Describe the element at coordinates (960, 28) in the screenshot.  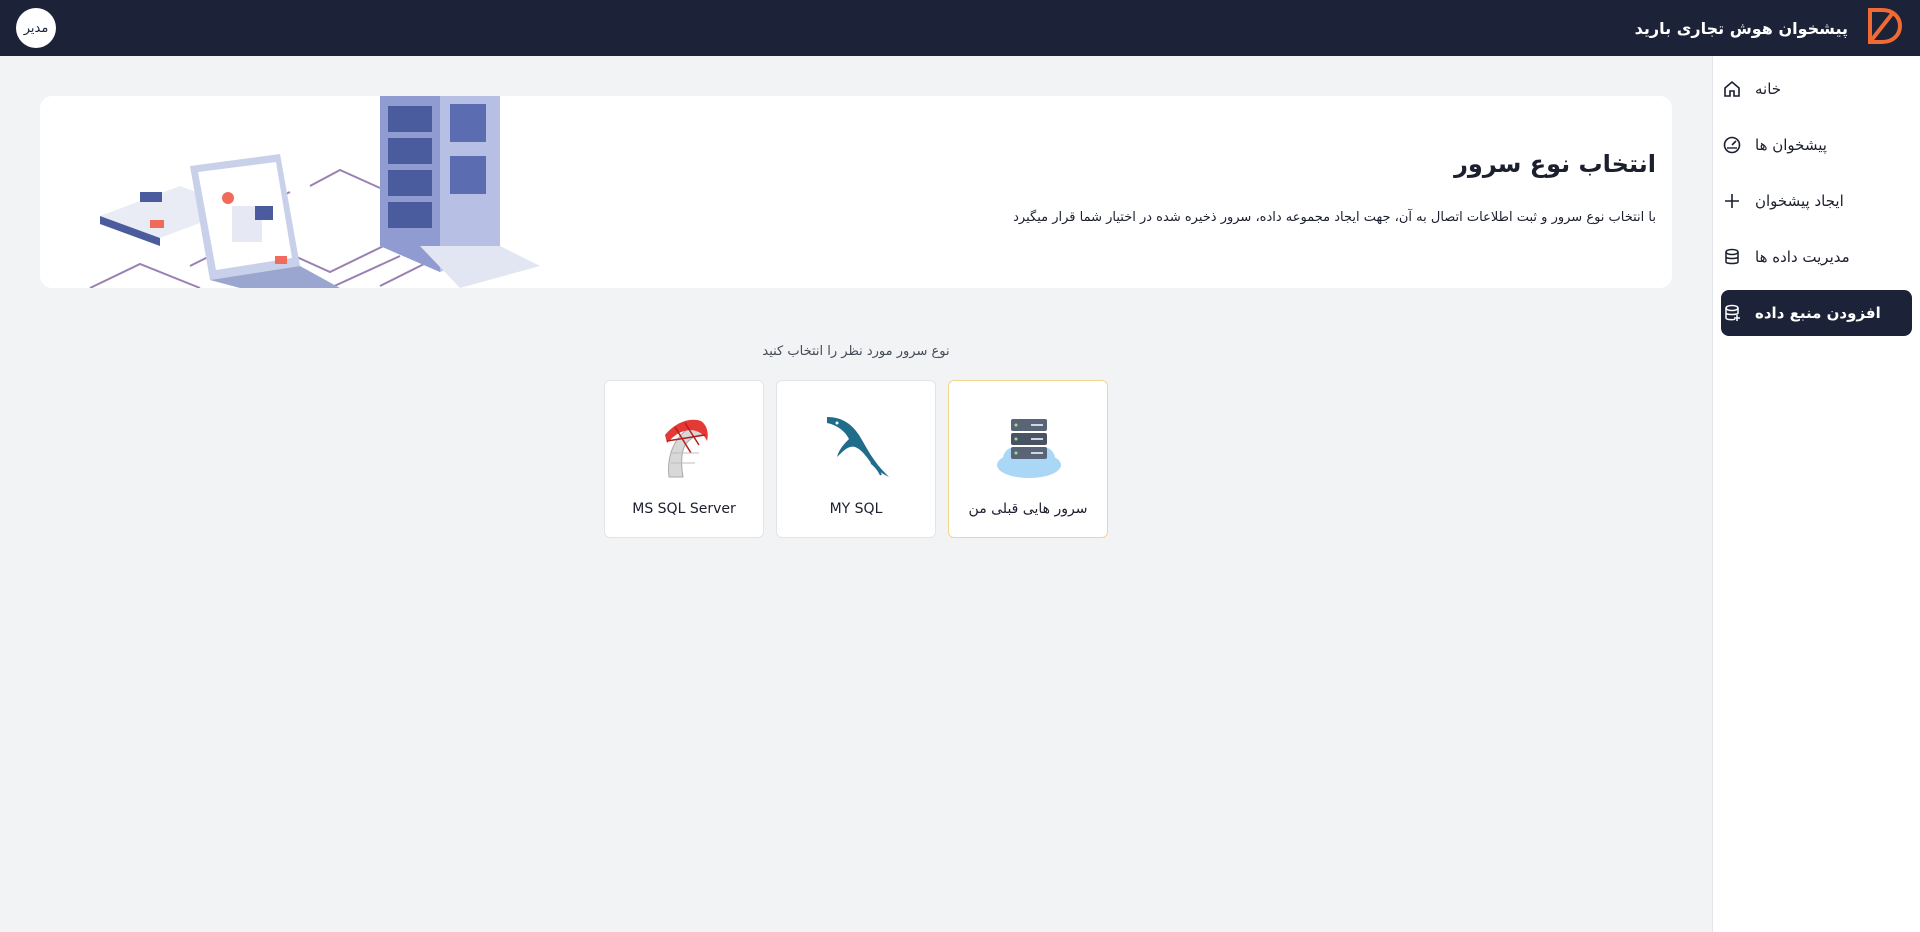
I see `top-bar: پیشخوان هوش تجاری بارید مدیر` at that location.